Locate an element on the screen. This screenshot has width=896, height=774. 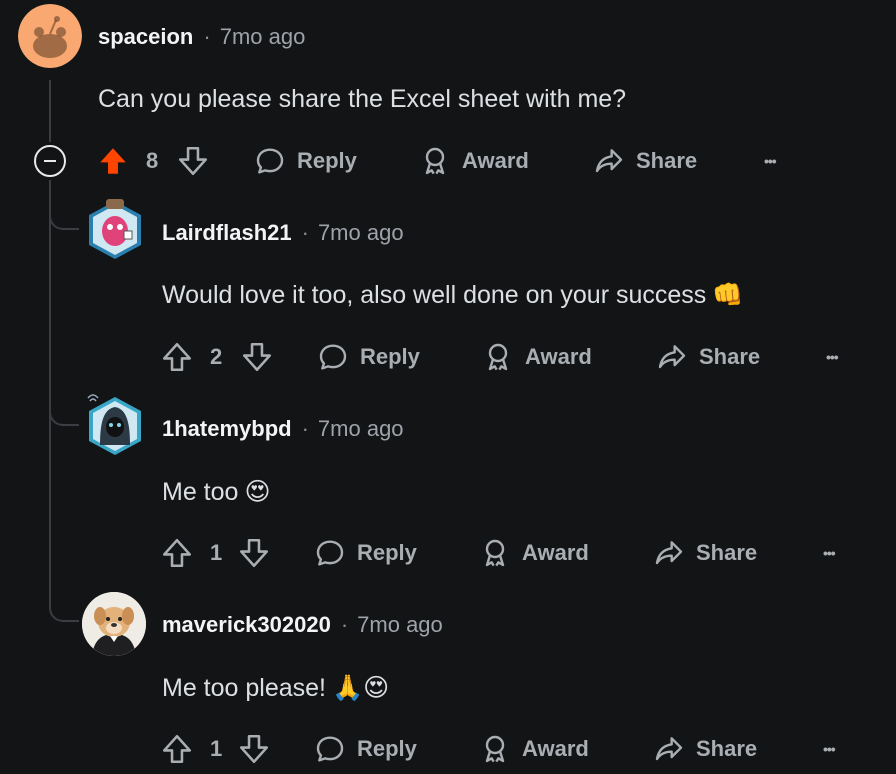
action-bar: 1 Reply Award Share ••• is located at coordinates (510, 749).